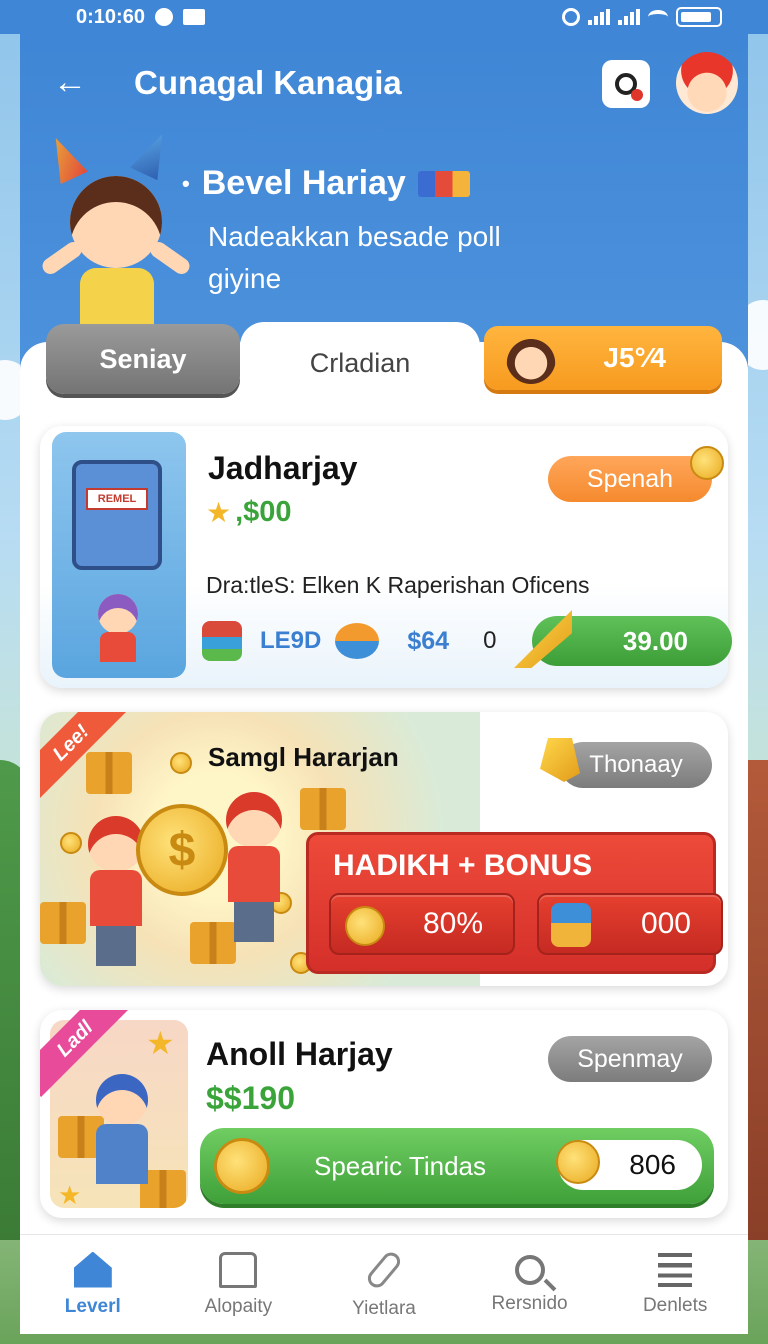 Image resolution: width=768 pixels, height=1344 pixels. Describe the element at coordinates (452, 923) in the screenshot. I see `bonus-percent: 80%` at that location.